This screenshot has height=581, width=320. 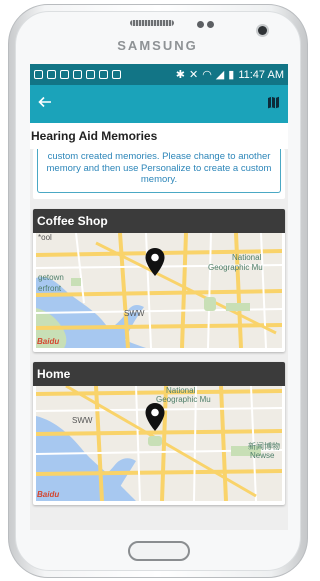 I want to click on signal-icon: ◢, so click(x=220, y=75).